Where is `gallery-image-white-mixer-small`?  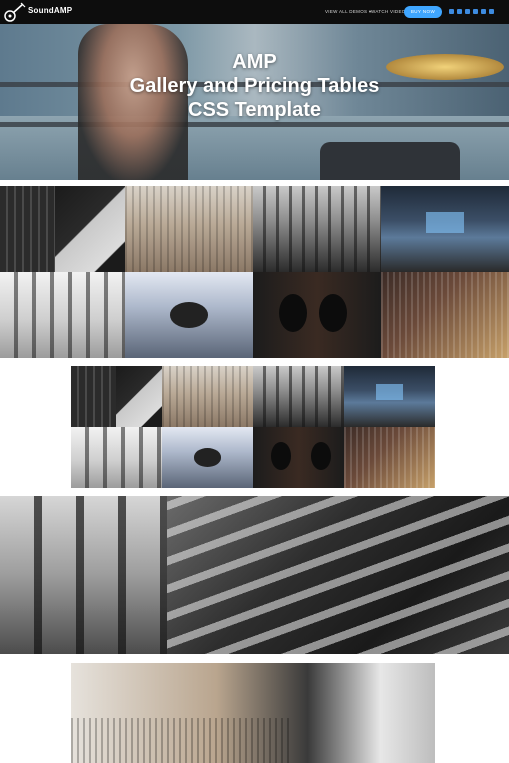
gallery-image-white-mixer-small is located at coordinates (116, 457).